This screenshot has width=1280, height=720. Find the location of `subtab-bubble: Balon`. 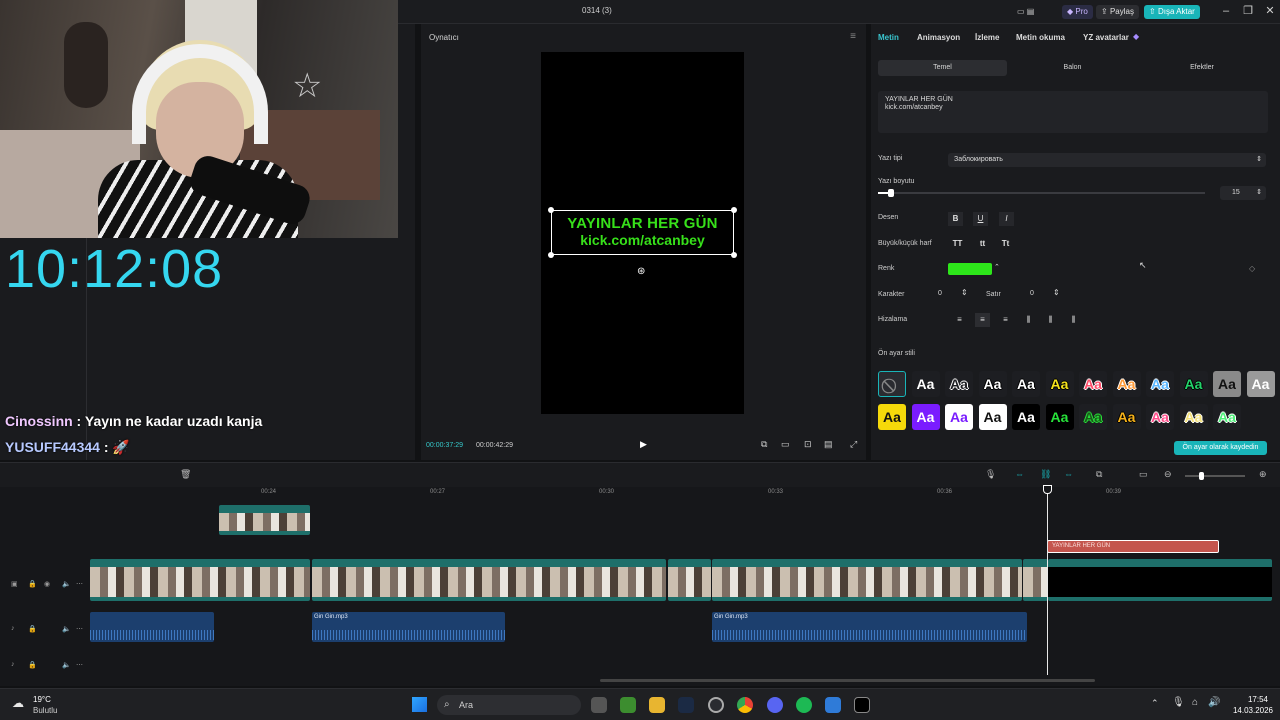

subtab-bubble: Balon is located at coordinates (1072, 68).